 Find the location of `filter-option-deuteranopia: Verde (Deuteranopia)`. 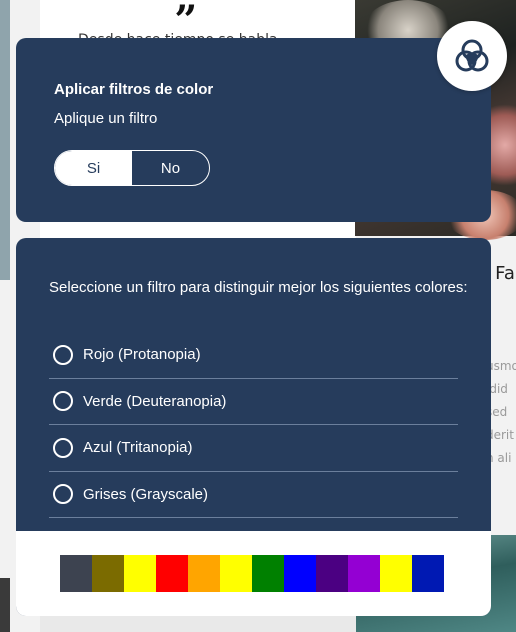

filter-option-deuteranopia: Verde (Deuteranopia) is located at coordinates (253, 402).